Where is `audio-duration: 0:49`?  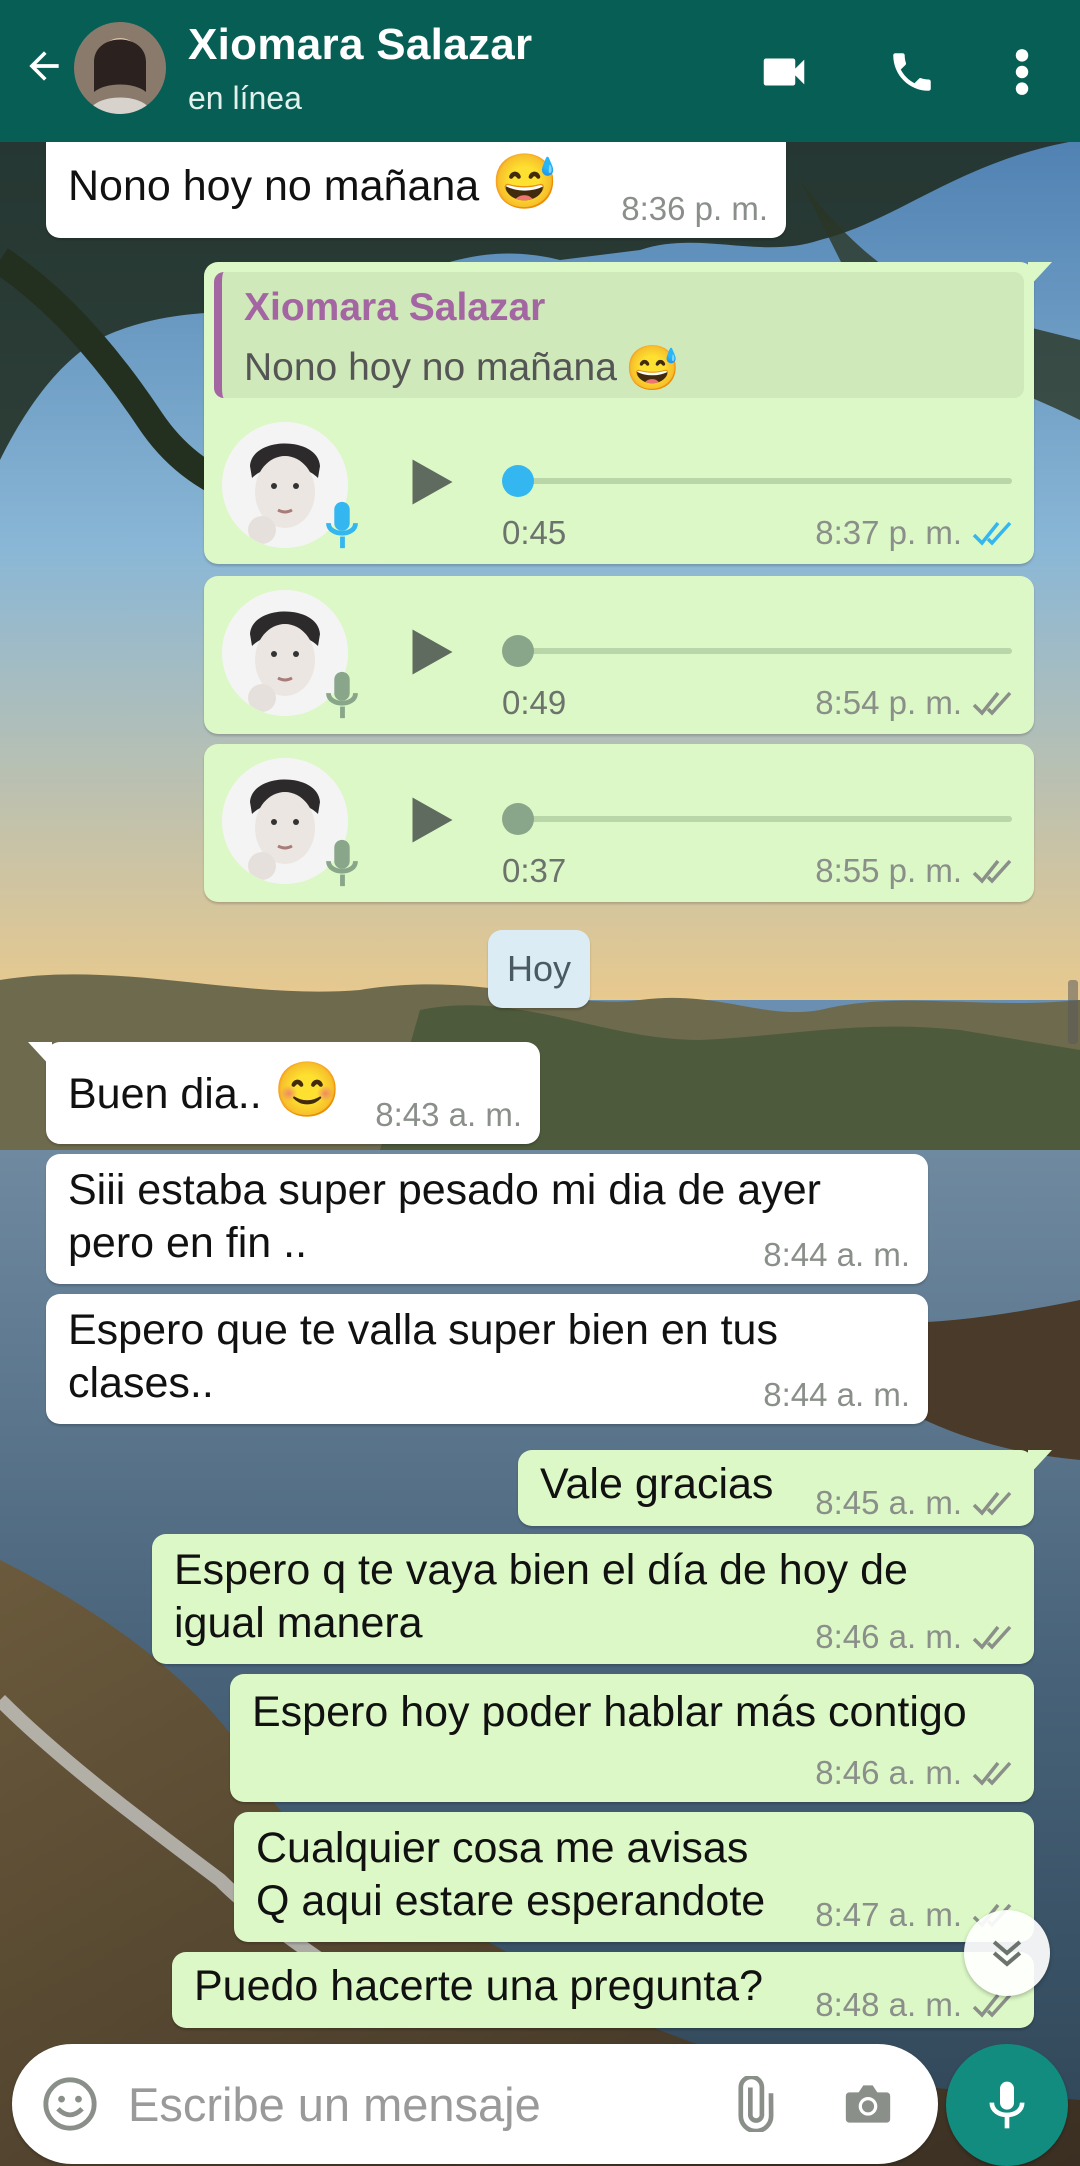
audio-duration: 0:49 is located at coordinates (534, 702).